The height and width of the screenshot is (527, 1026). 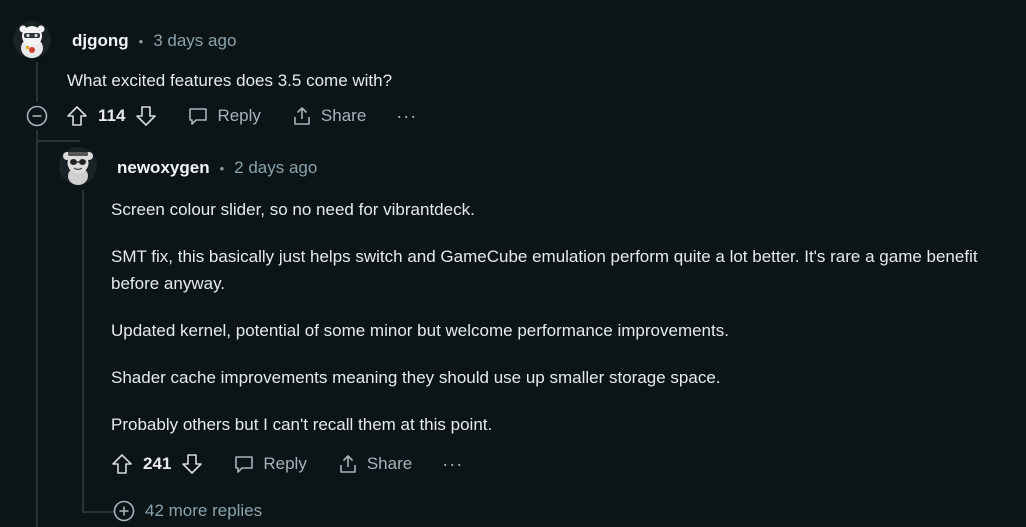 I want to click on comment-actions: 241 Reply Share ···, so click(x=287, y=464).